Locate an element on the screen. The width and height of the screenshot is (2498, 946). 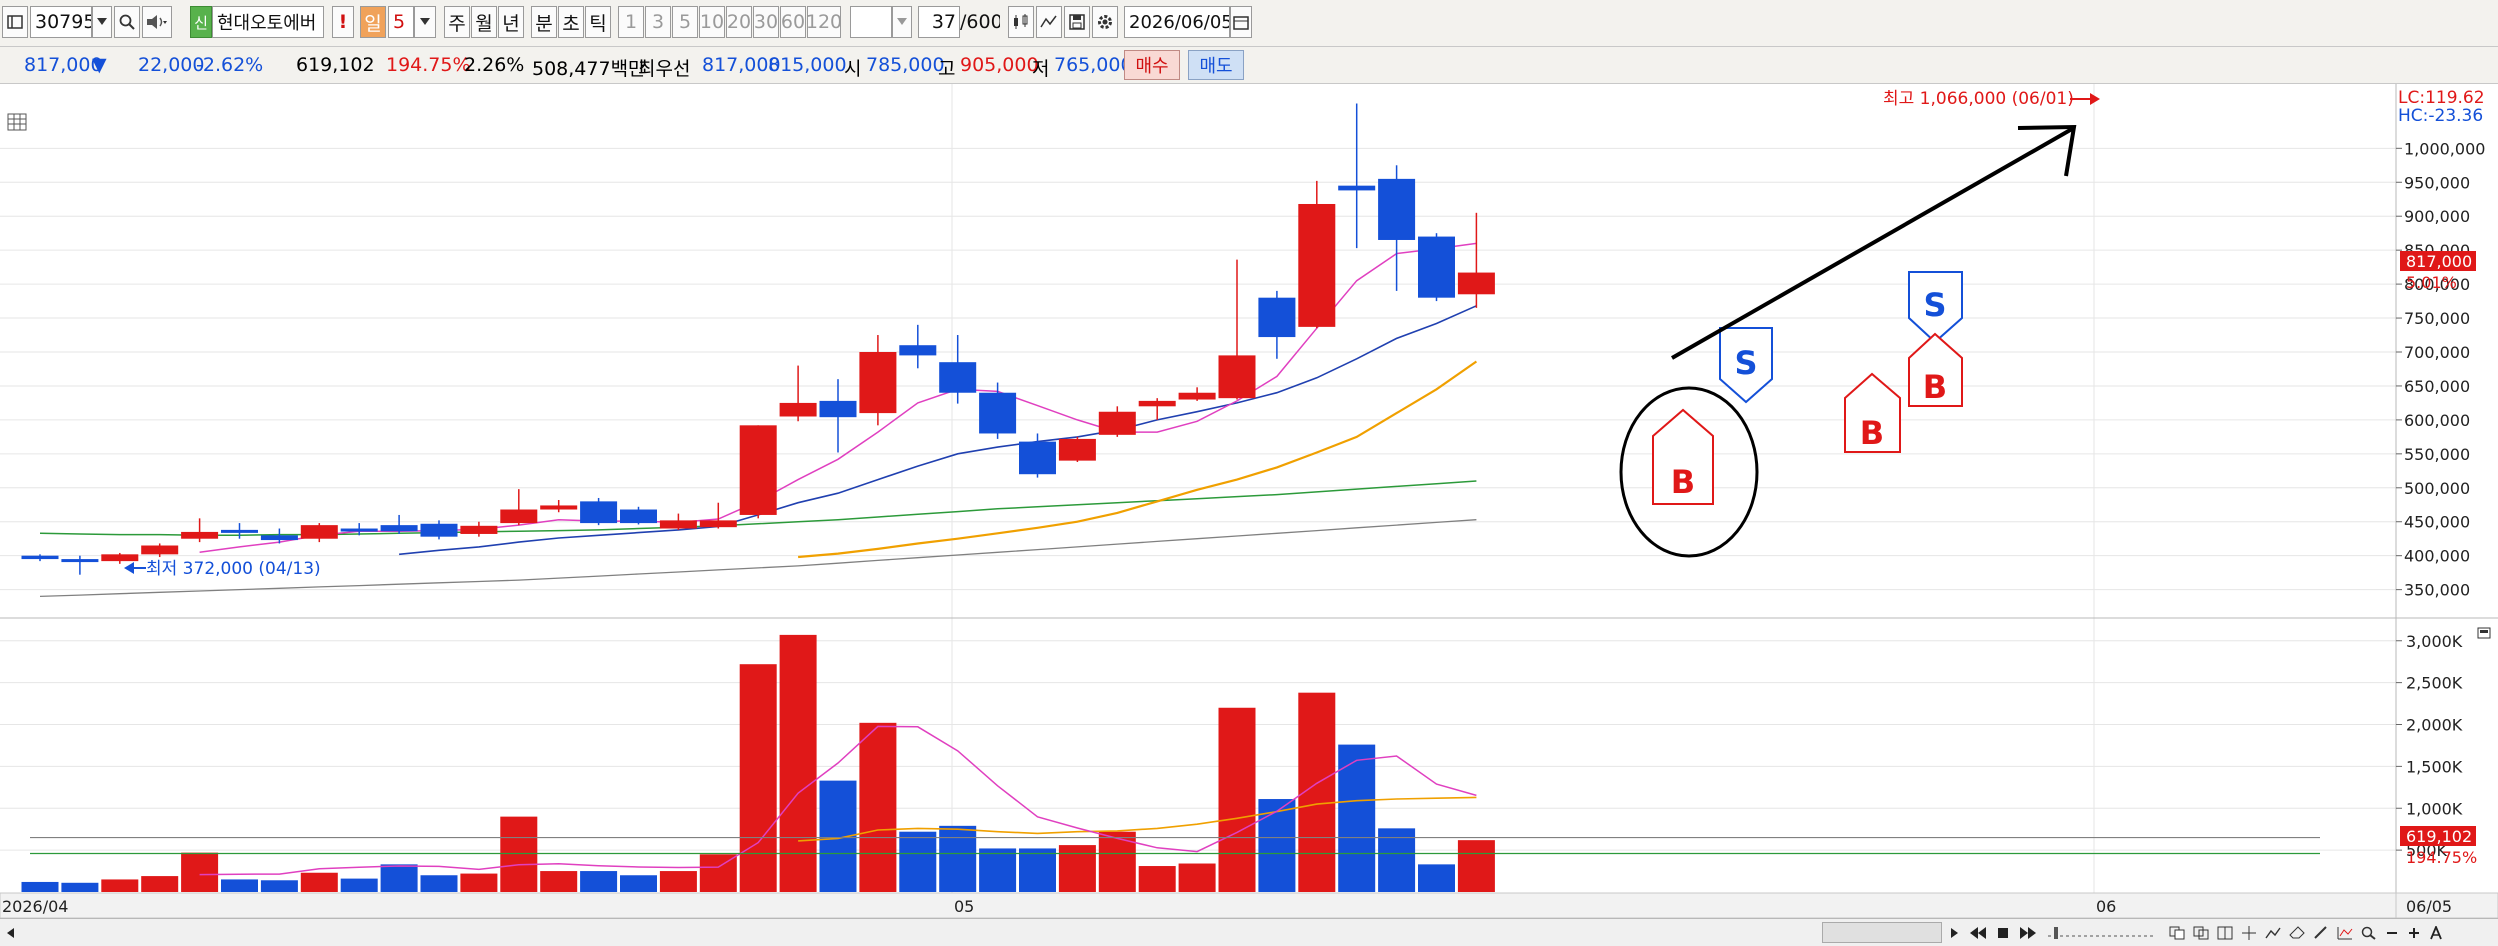
window-split-icon is located at coordinates (2177, 932).